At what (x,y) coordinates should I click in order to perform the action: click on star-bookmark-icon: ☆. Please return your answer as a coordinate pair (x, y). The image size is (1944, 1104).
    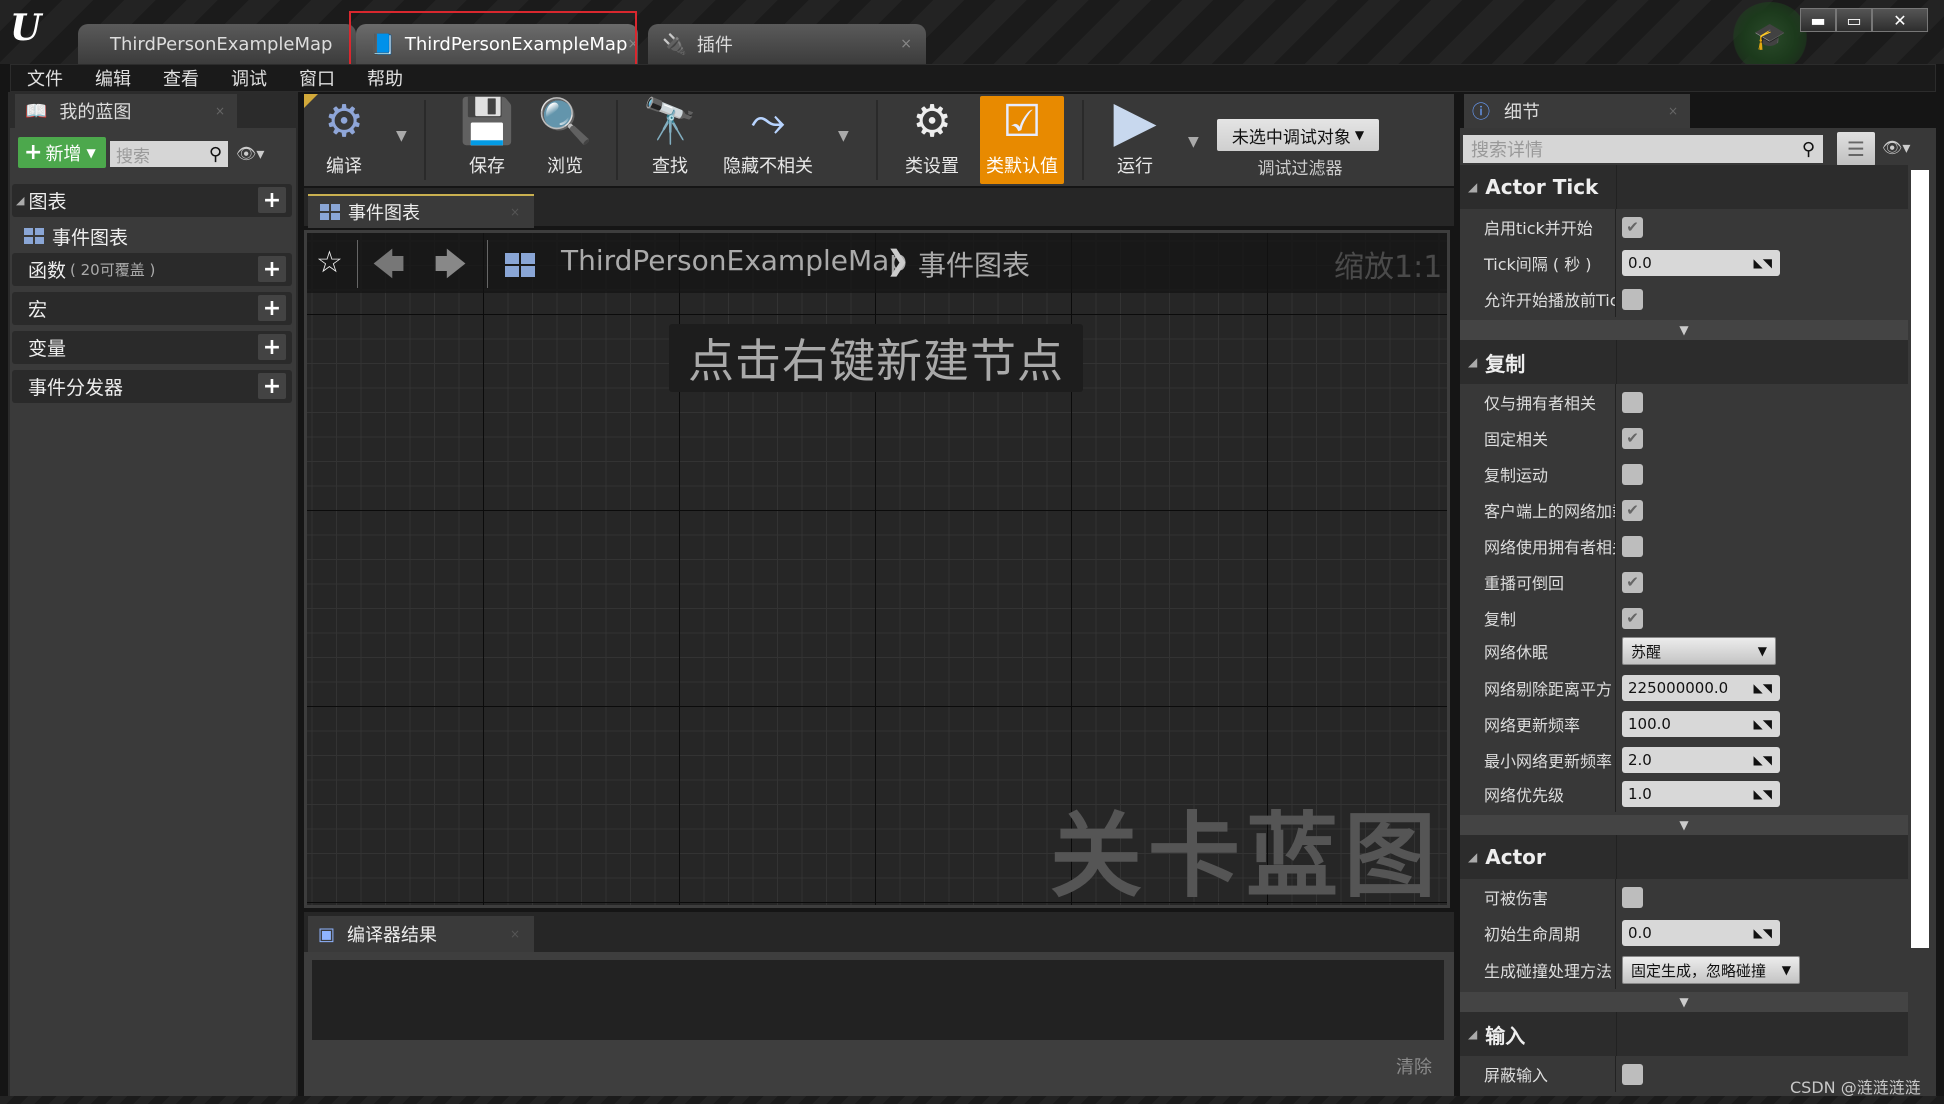
    Looking at the image, I should click on (329, 262).